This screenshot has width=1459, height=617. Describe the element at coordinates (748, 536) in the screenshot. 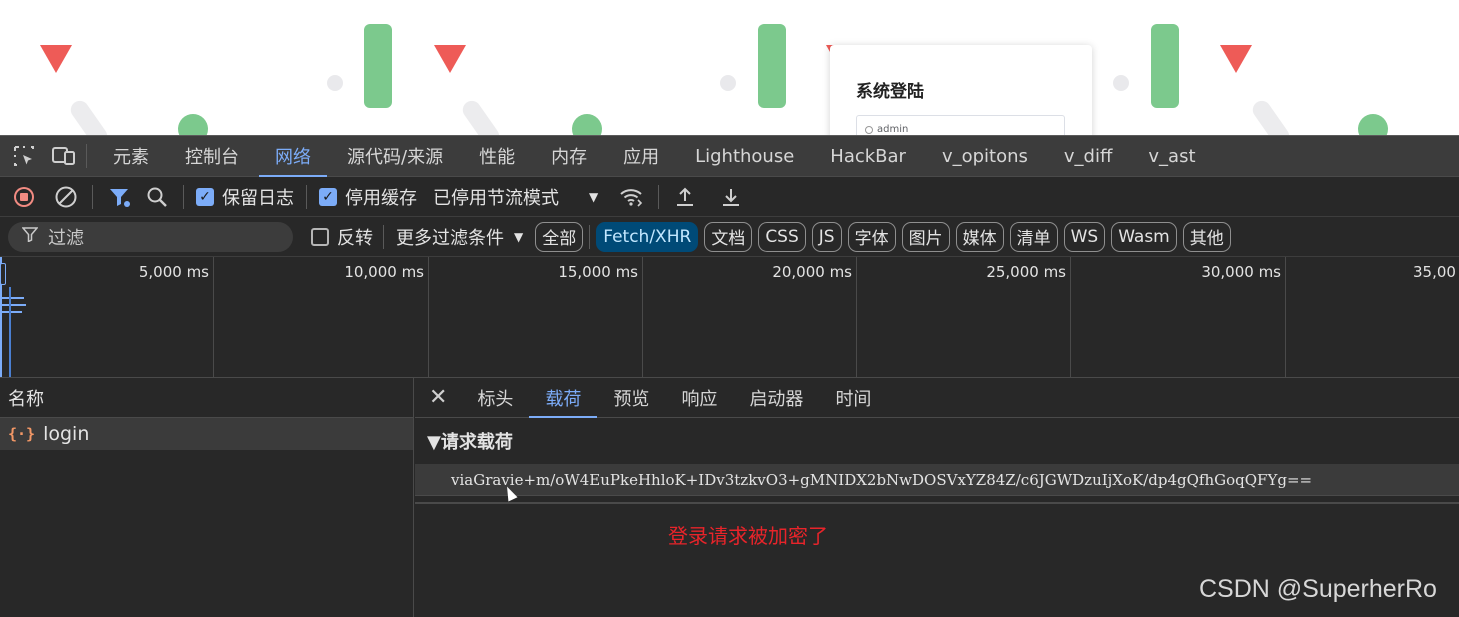

I see `annotation-text: 登录请求被加密了` at that location.